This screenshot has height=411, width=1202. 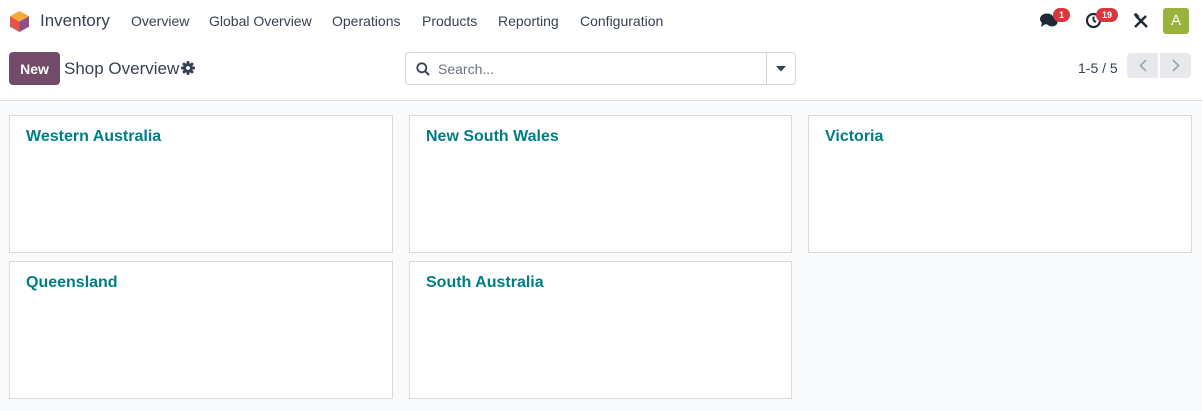 What do you see at coordinates (423, 69) in the screenshot?
I see `search-icon` at bounding box center [423, 69].